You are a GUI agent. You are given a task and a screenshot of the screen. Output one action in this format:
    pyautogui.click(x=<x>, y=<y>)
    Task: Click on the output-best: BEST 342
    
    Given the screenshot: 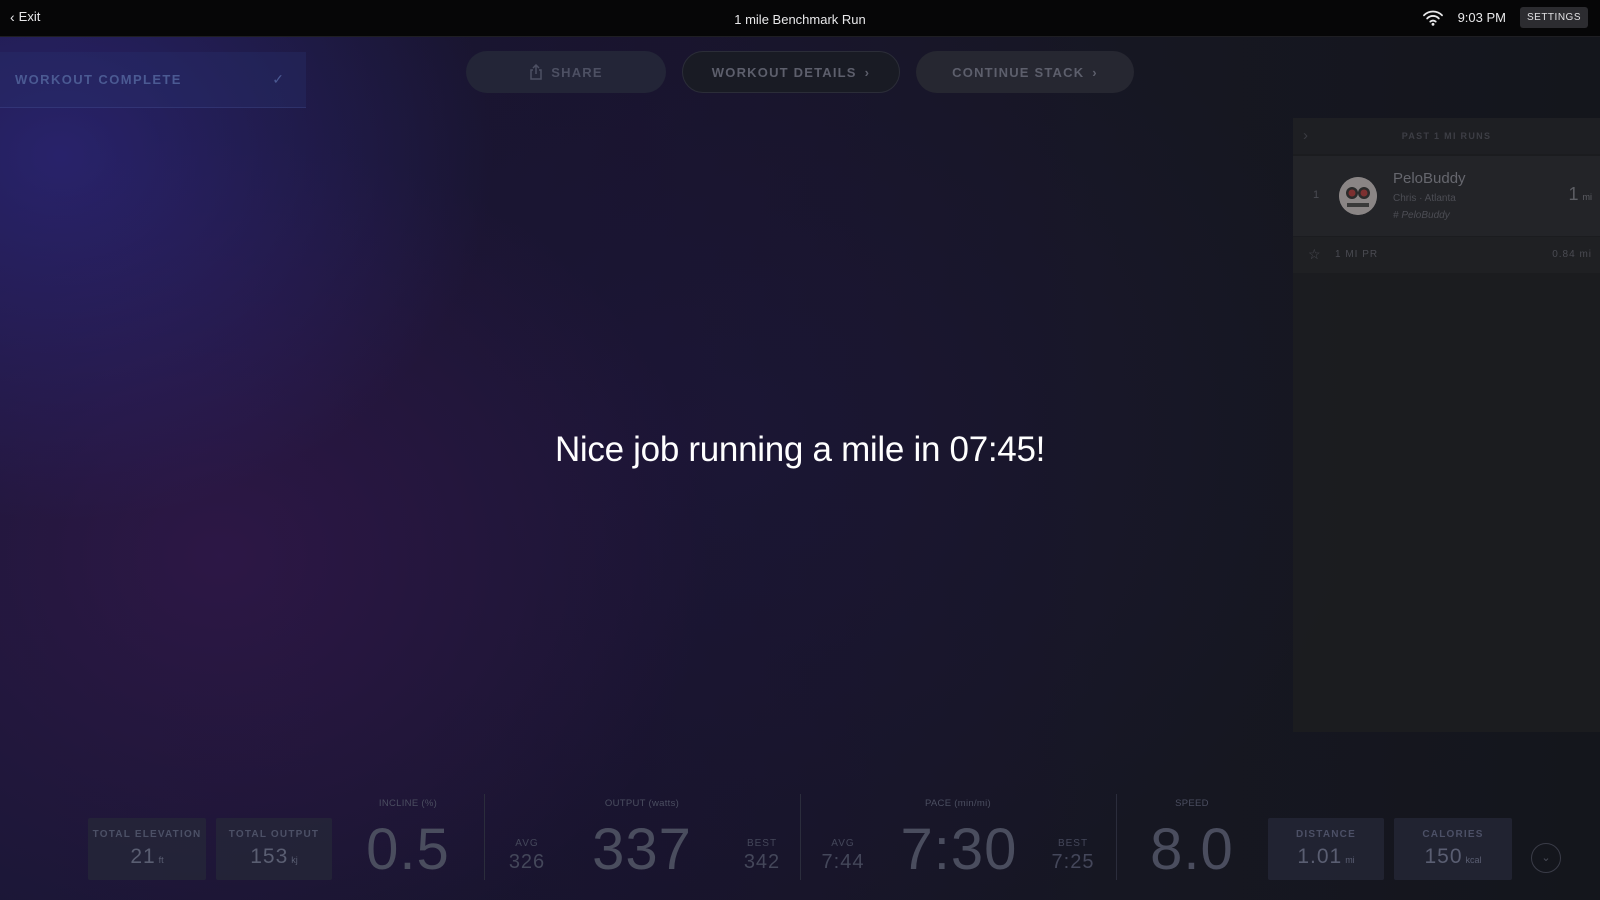 What is the action you would take?
    pyautogui.click(x=762, y=855)
    